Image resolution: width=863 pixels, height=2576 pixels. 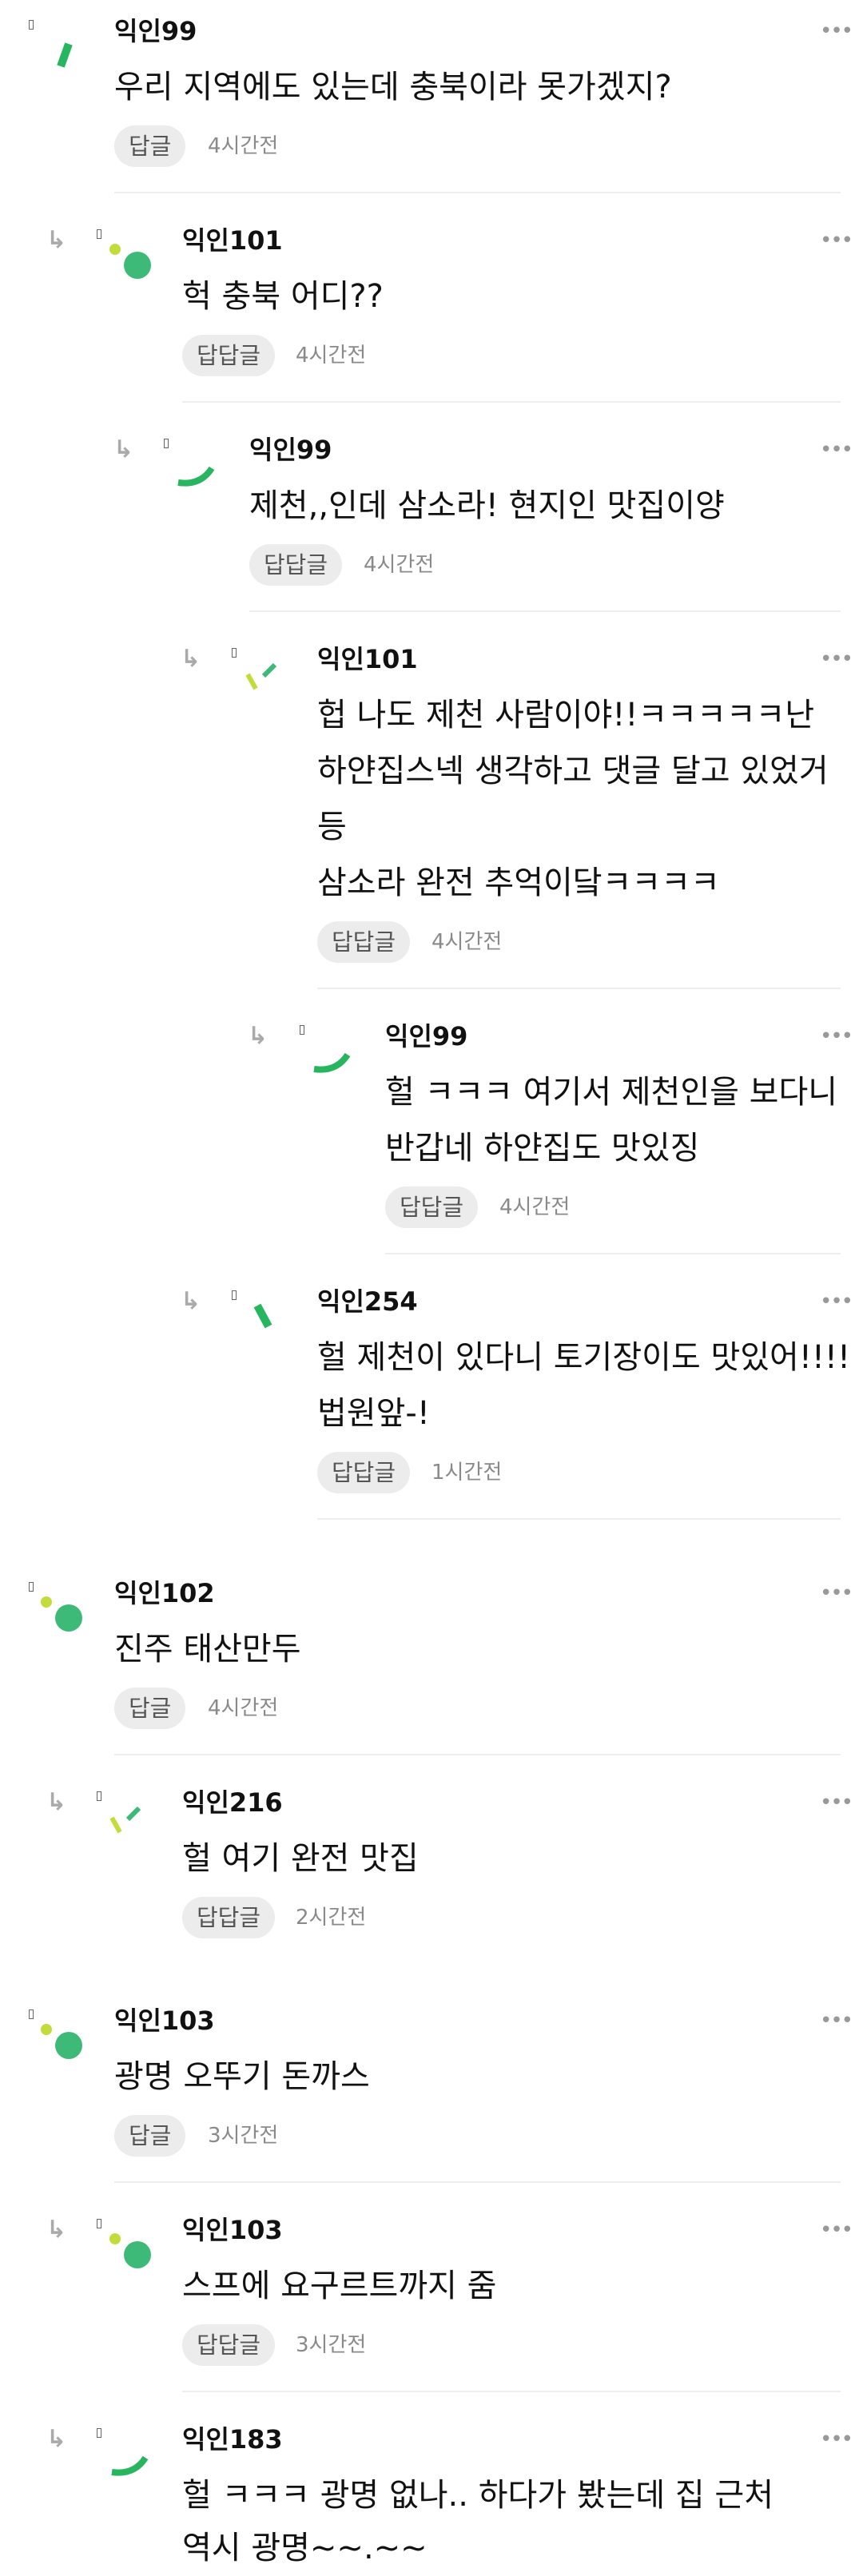 What do you see at coordinates (373, 1413) in the screenshot?
I see `comment-text: 법원앞-!` at bounding box center [373, 1413].